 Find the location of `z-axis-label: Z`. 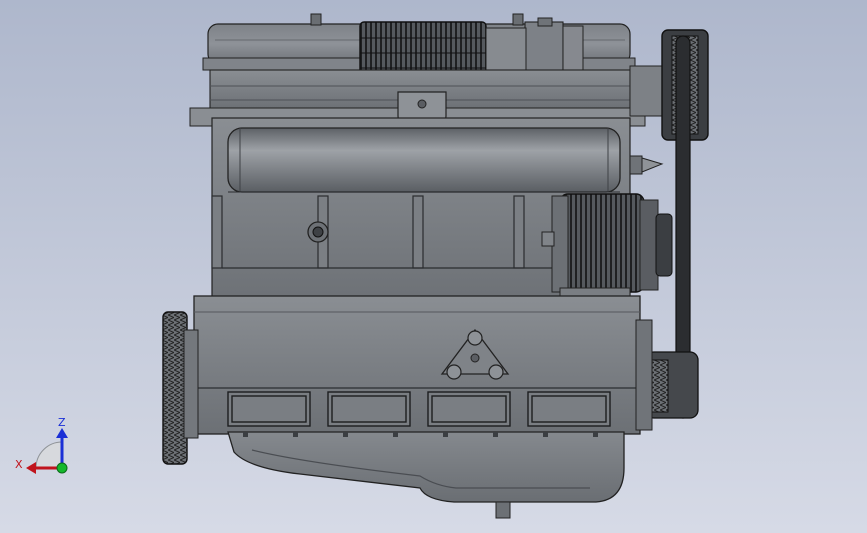

z-axis-label: Z is located at coordinates (62, 422).